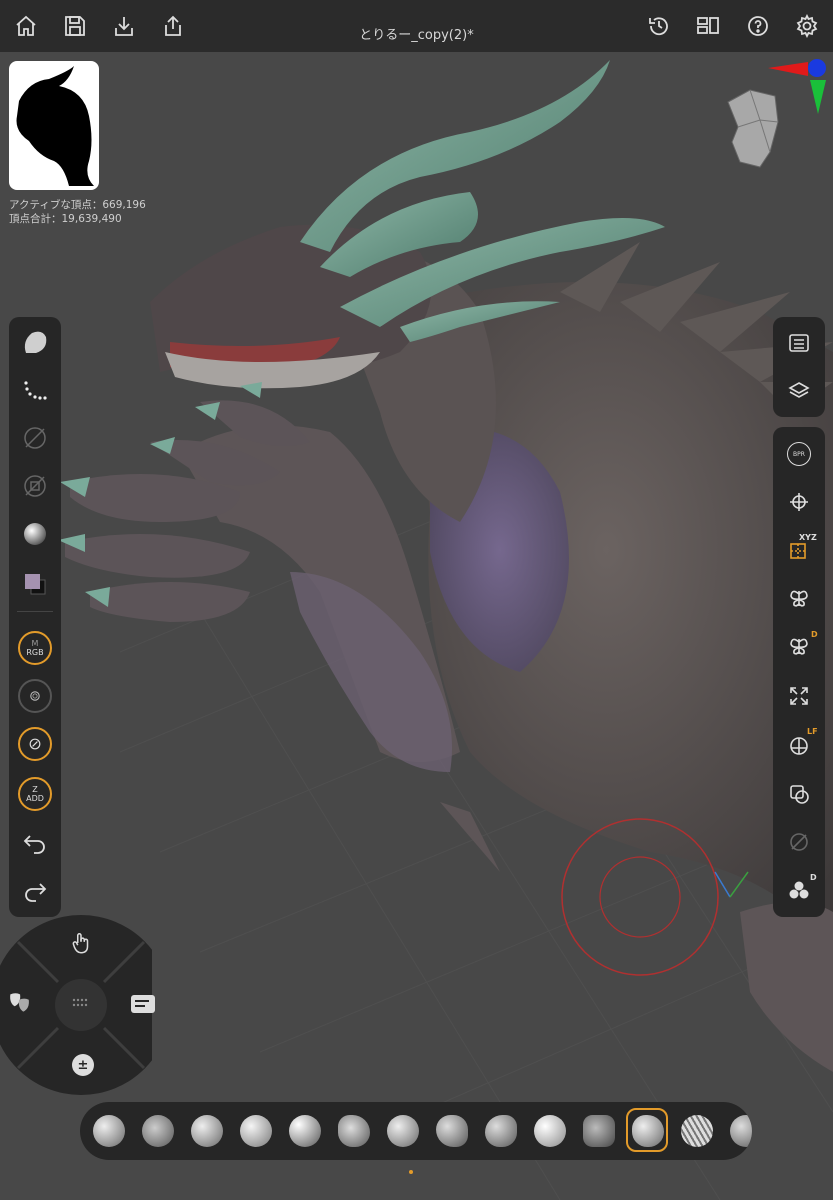 This screenshot has width=833, height=1200. Describe the element at coordinates (812, 731) in the screenshot. I see `lf-badge: LF` at that location.